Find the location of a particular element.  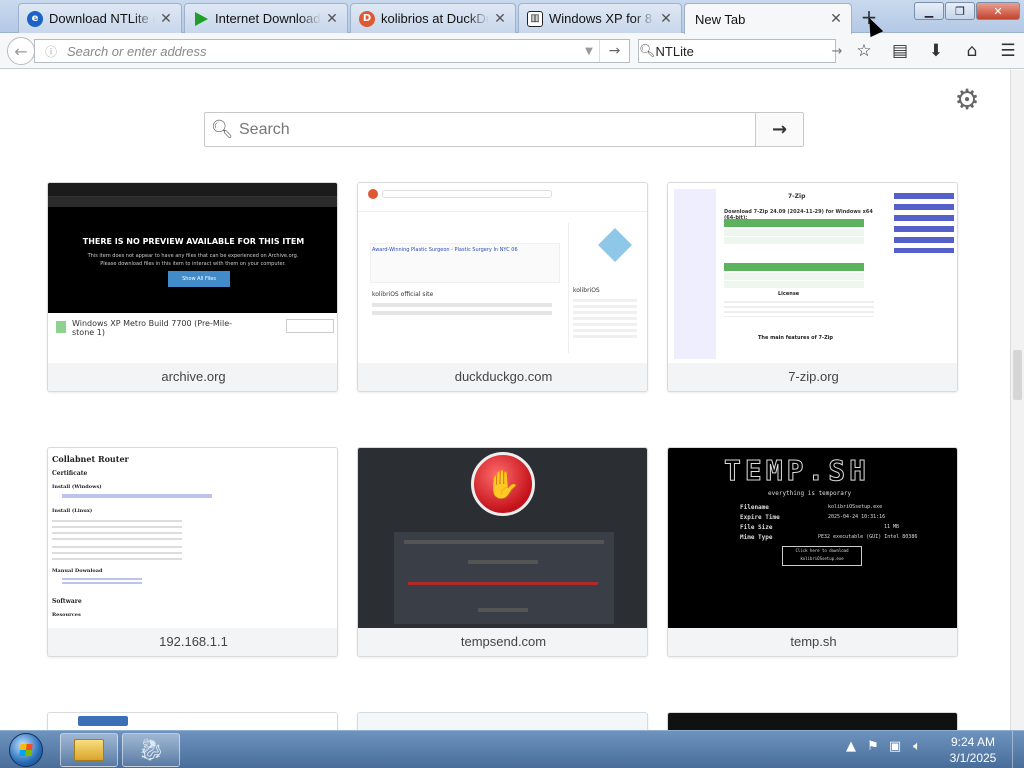

software-heading: Software is located at coordinates (67, 601).